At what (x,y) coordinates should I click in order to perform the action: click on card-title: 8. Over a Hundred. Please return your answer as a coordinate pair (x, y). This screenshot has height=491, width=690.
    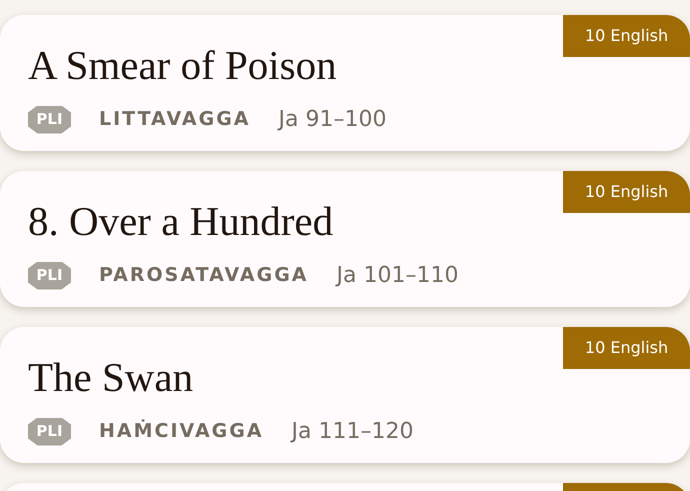
    Looking at the image, I should click on (181, 221).